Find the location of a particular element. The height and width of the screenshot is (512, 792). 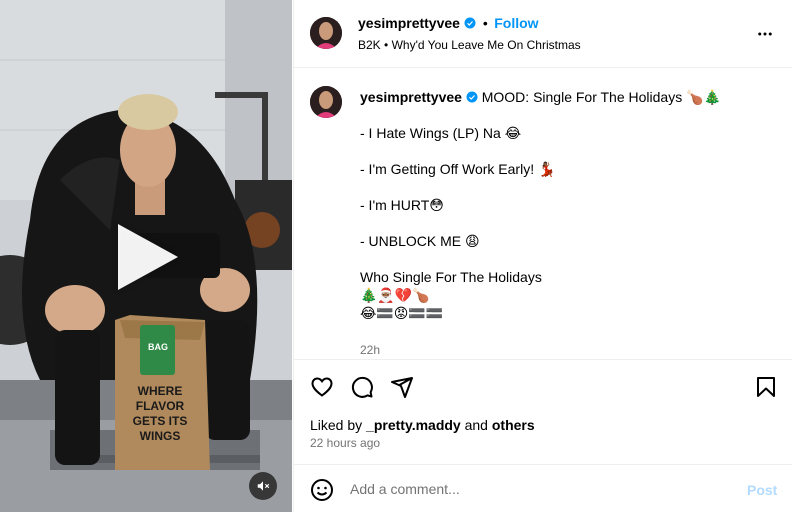

post-date: 22 hours ago is located at coordinates (345, 443).